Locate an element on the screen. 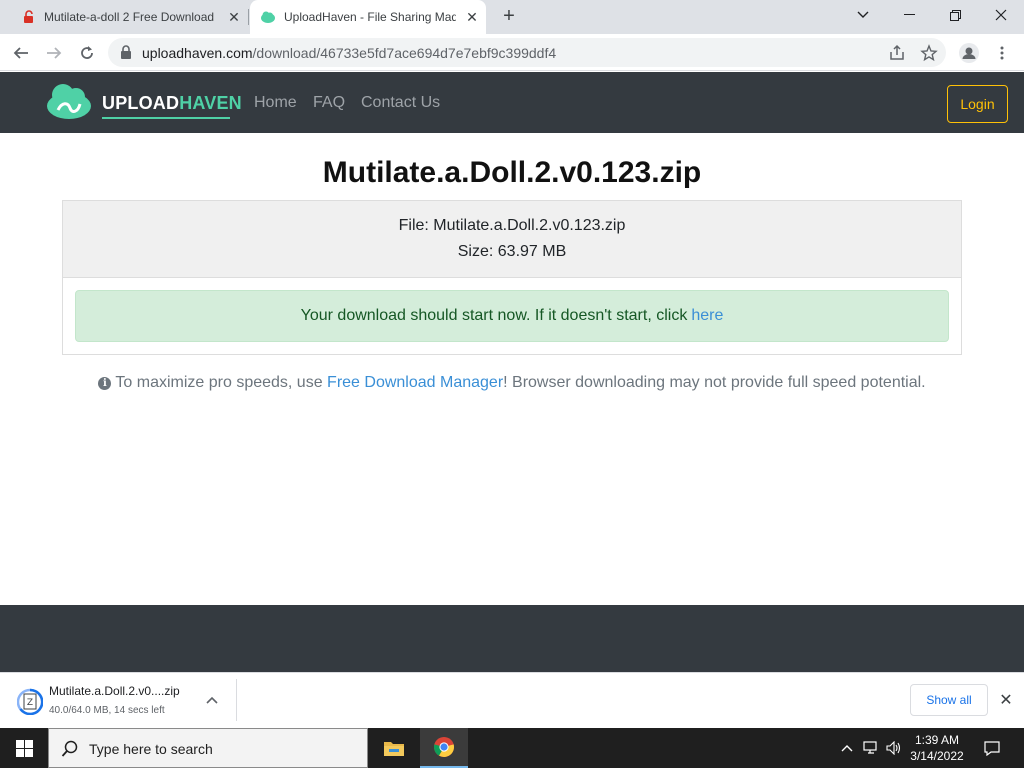 The height and width of the screenshot is (768, 1024). tab-title: Mutilate-a-doll 2 Free Download is located at coordinates (129, 17).